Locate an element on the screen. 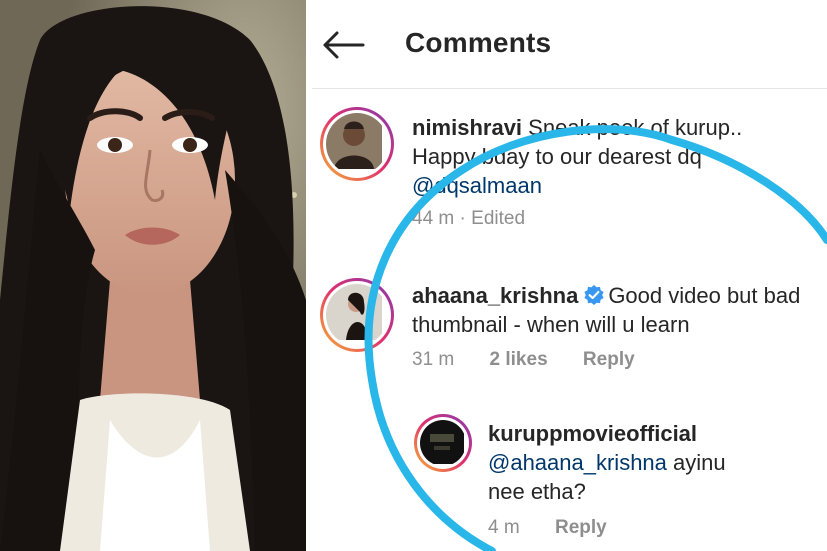 The width and height of the screenshot is (827, 551). comment-meta: 4 m Reply is located at coordinates (562, 528).